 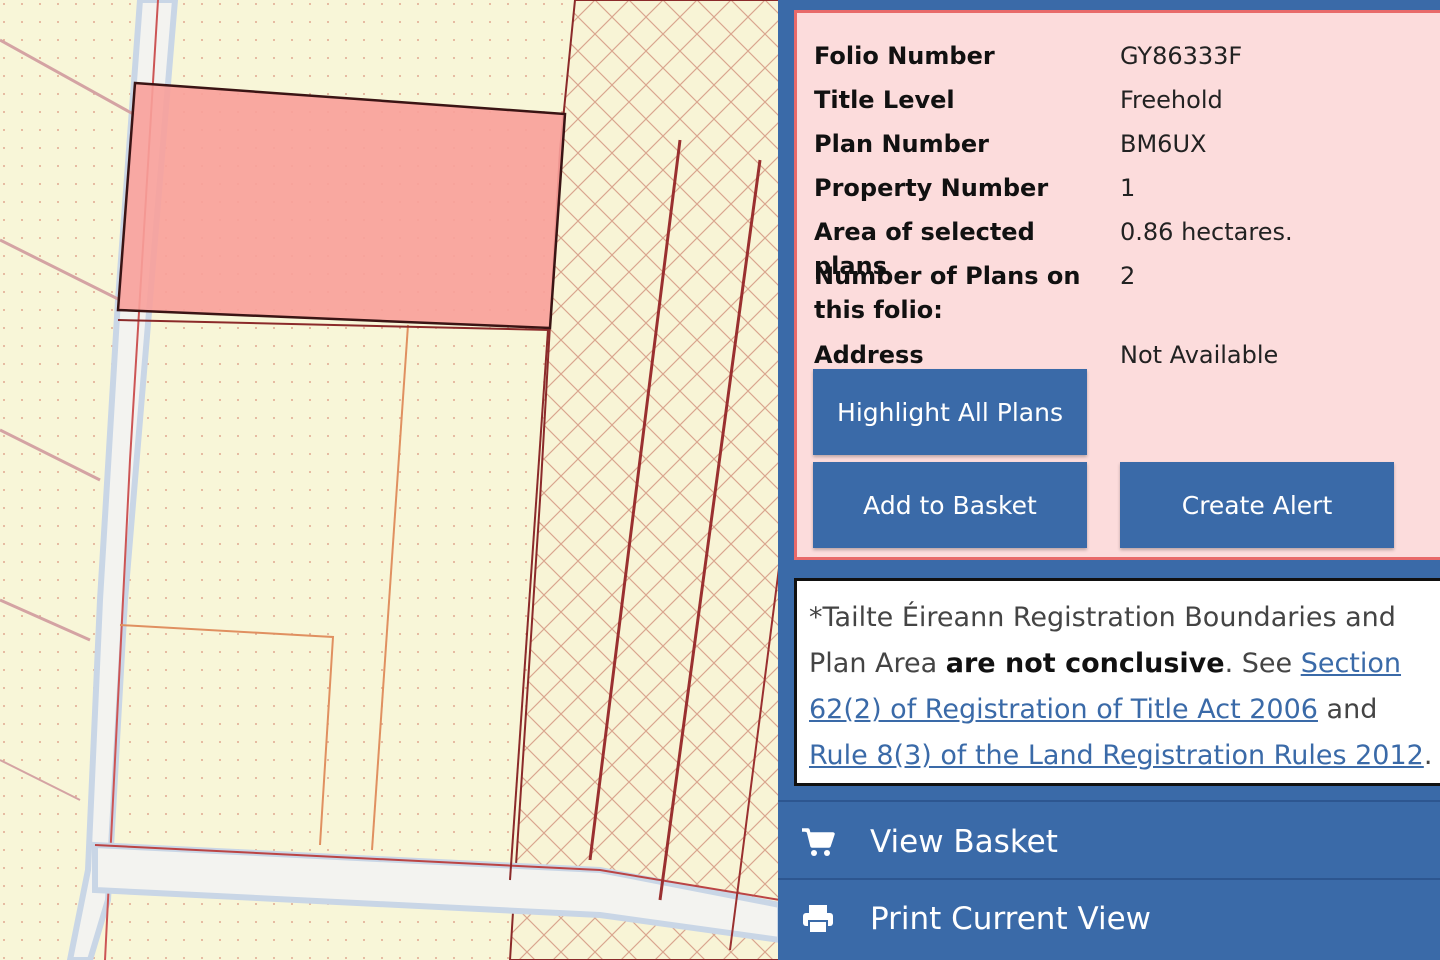 What do you see at coordinates (1428, 755) in the screenshot?
I see `notice-text: .` at bounding box center [1428, 755].